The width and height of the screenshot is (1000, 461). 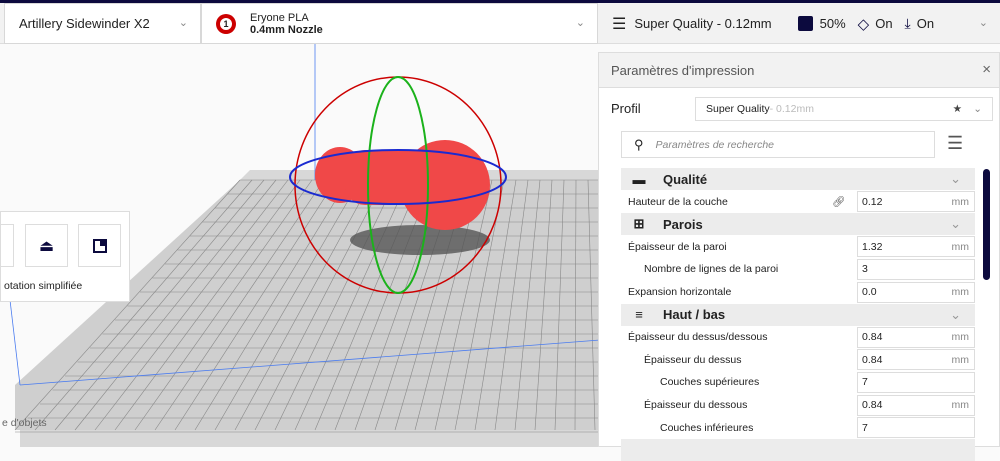 I want to click on section-icon: ≡, so click(x=639, y=315).